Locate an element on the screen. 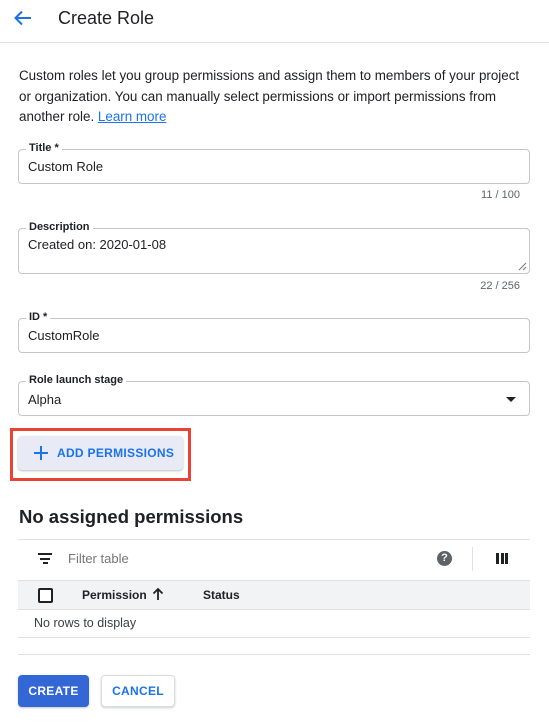 This screenshot has width=549, height=728. back-button is located at coordinates (23, 18).